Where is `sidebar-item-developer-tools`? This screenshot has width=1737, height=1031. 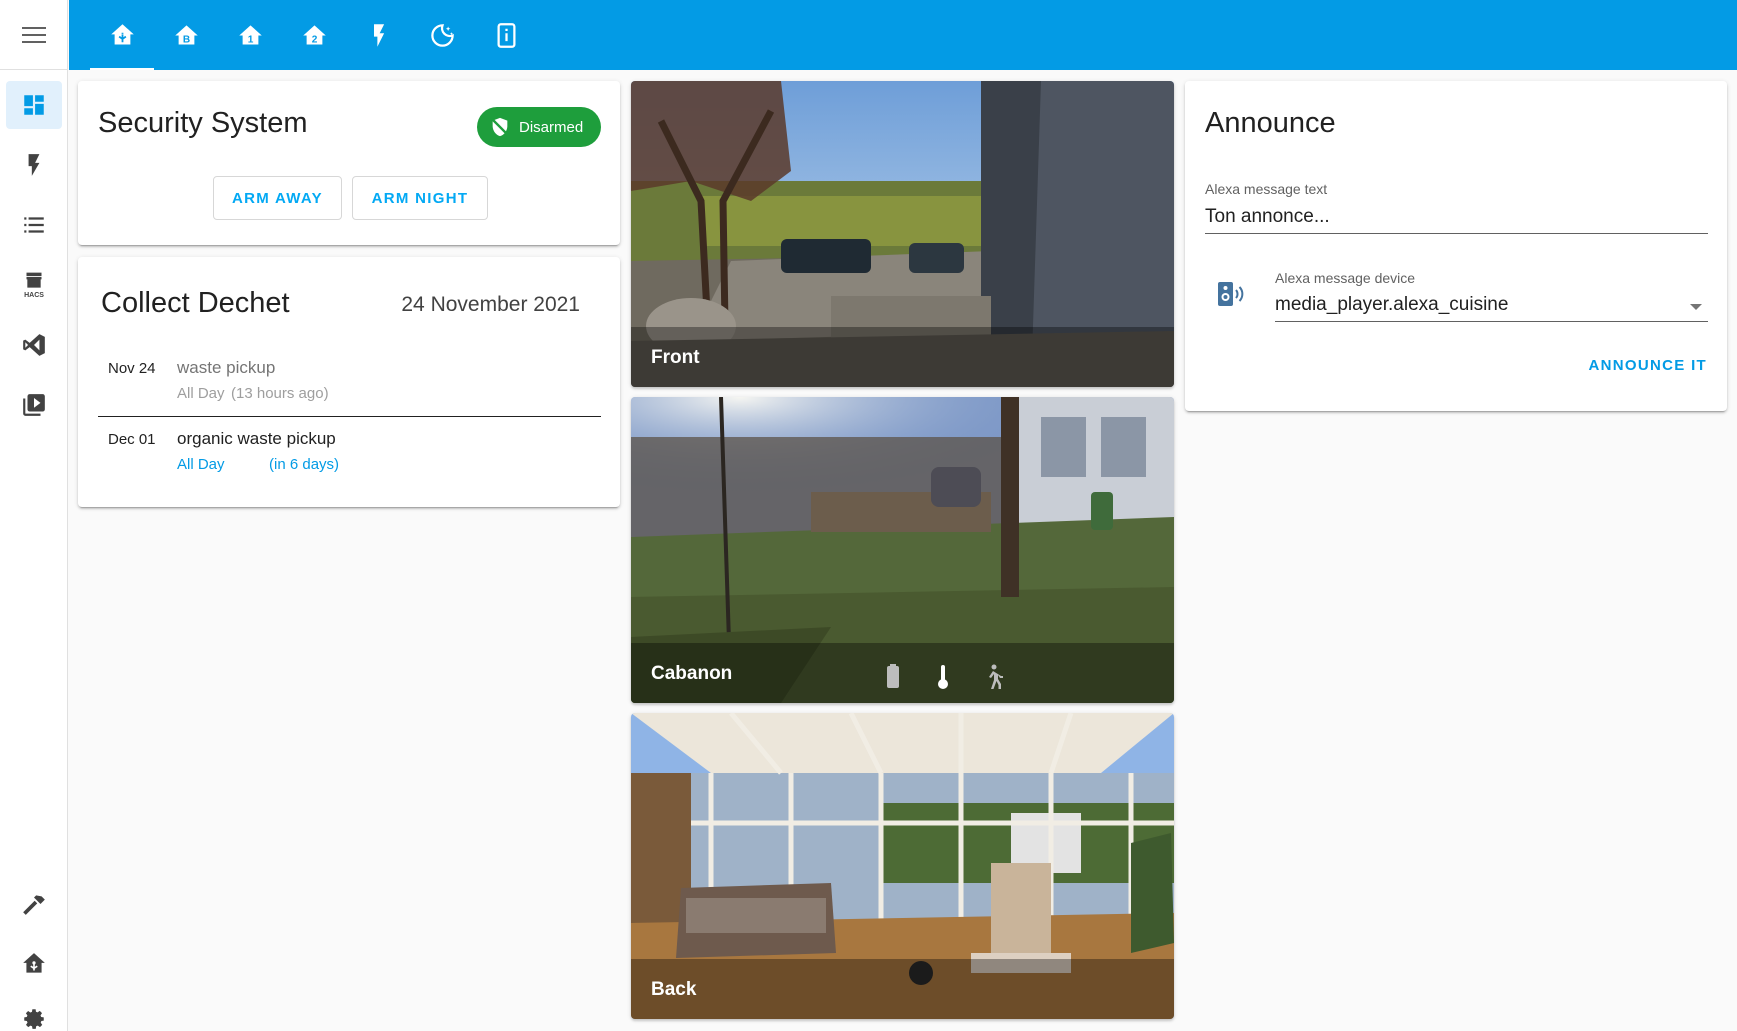 sidebar-item-developer-tools is located at coordinates (34, 904).